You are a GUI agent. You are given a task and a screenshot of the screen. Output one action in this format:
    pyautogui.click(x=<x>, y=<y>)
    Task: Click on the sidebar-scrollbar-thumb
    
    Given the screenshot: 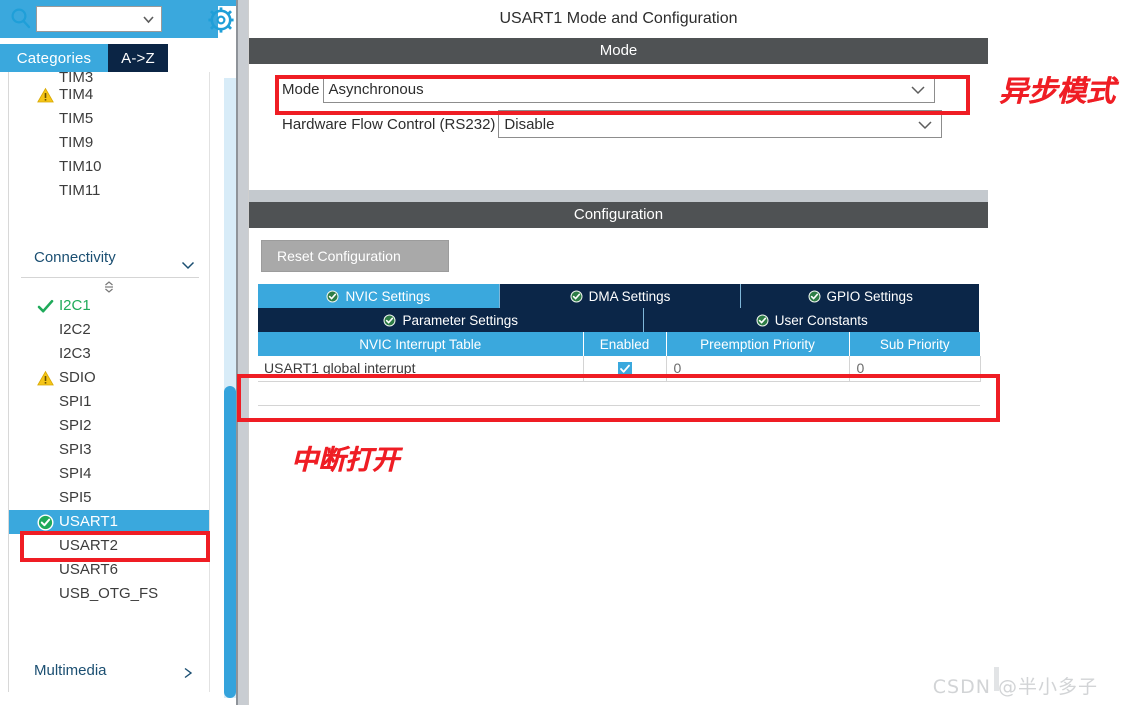 What is the action you would take?
    pyautogui.click(x=230, y=542)
    